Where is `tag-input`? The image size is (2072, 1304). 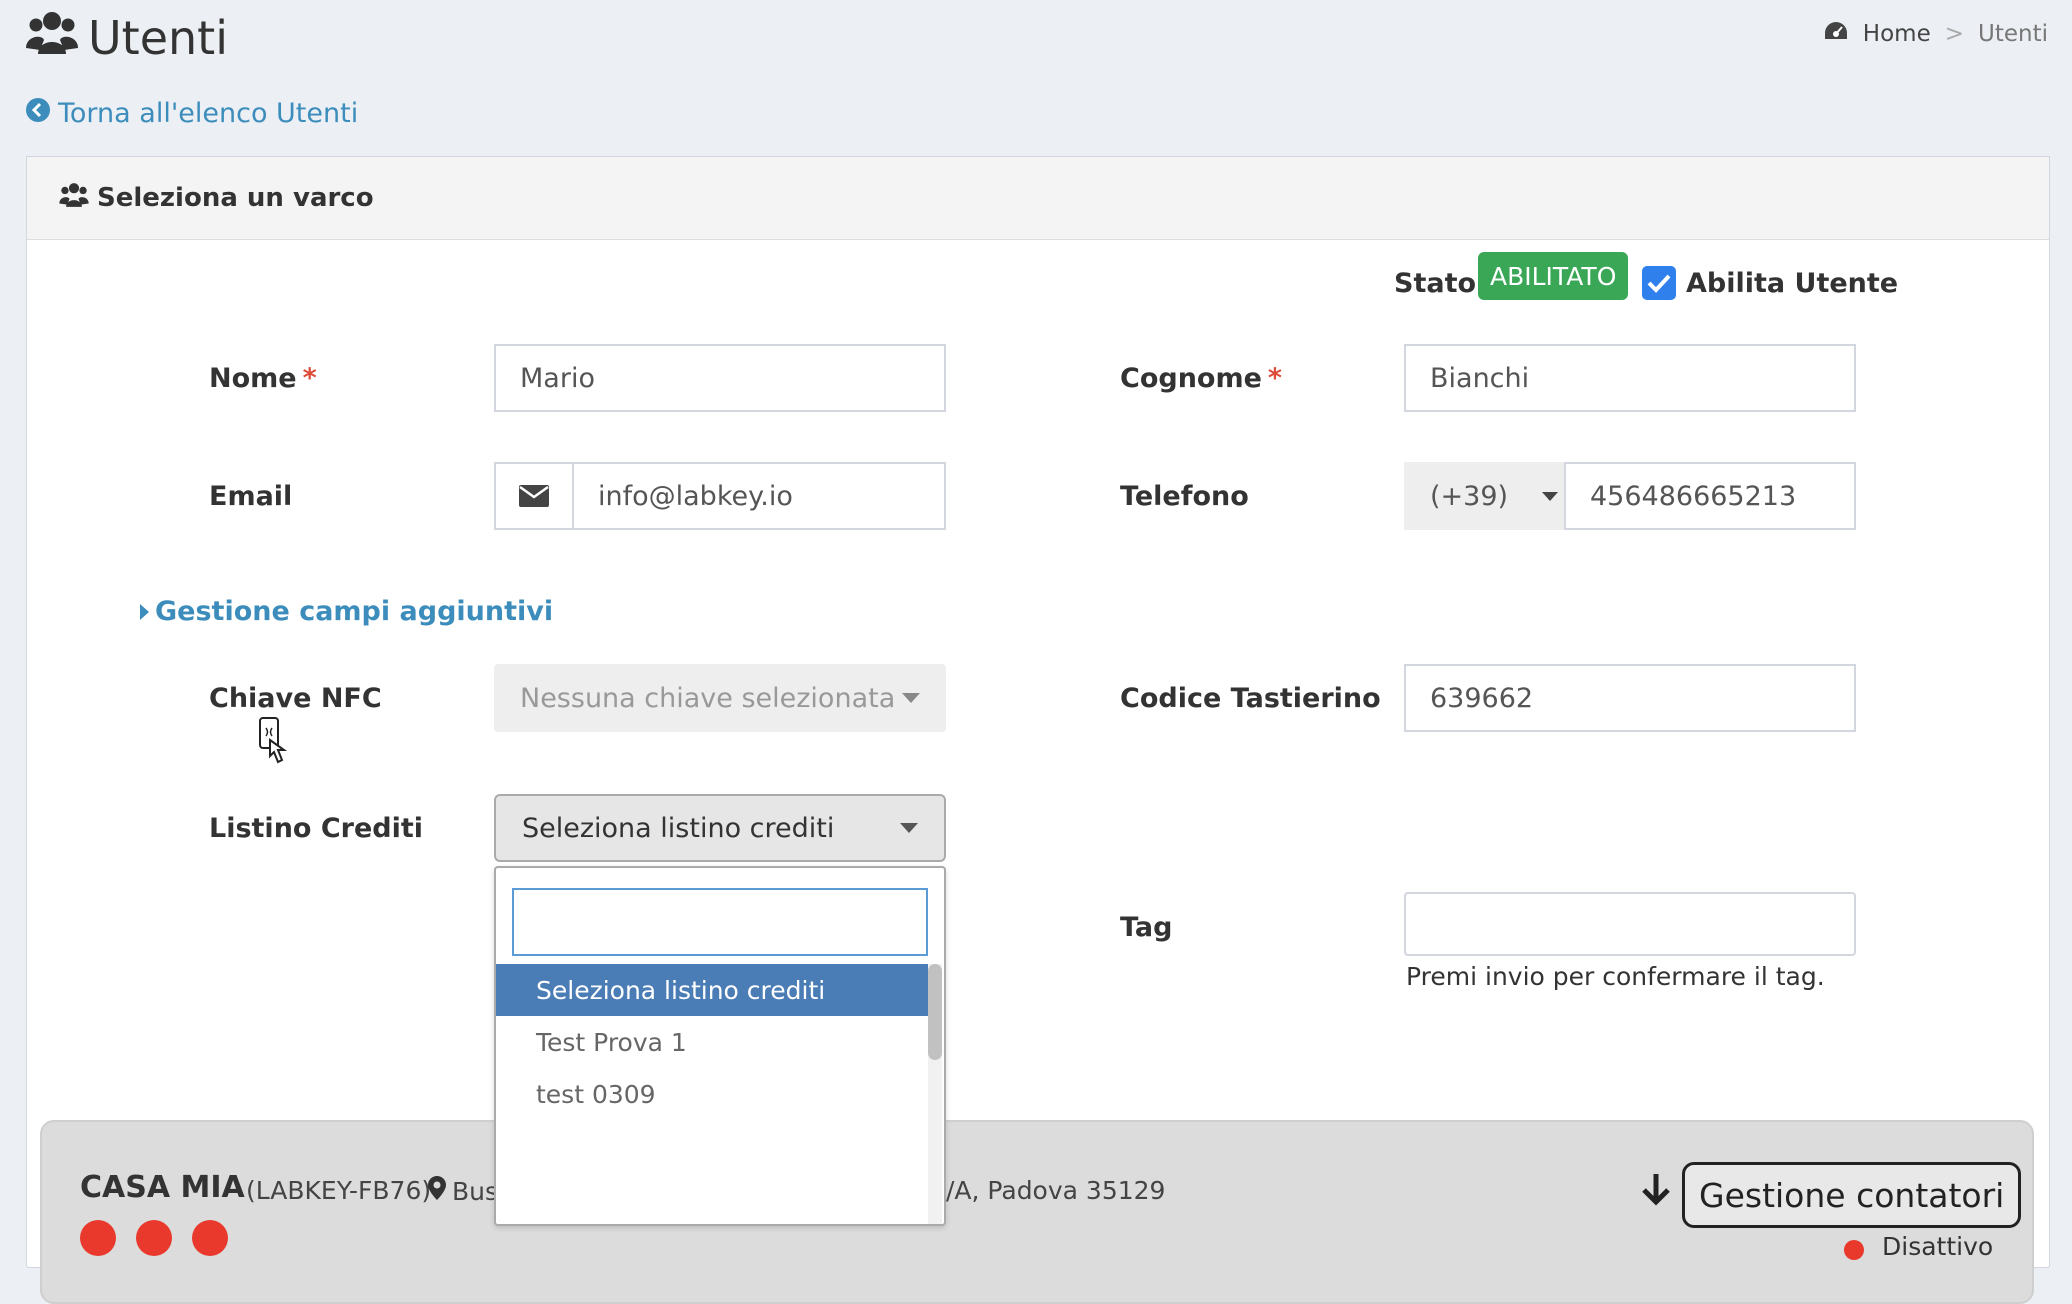
tag-input is located at coordinates (1630, 924).